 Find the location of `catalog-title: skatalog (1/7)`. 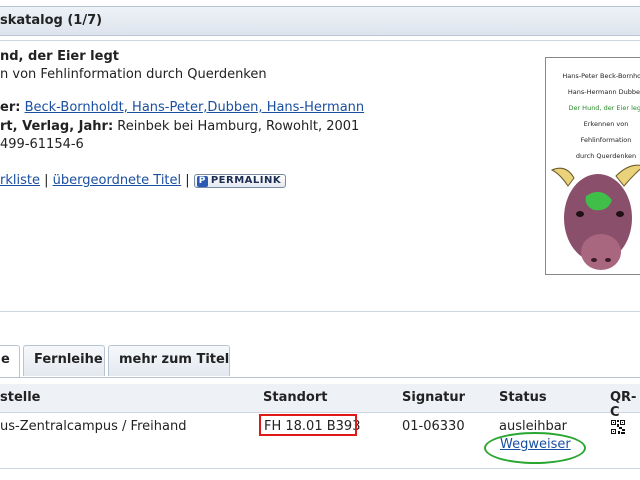

catalog-title: skatalog (1/7) is located at coordinates (51, 20).